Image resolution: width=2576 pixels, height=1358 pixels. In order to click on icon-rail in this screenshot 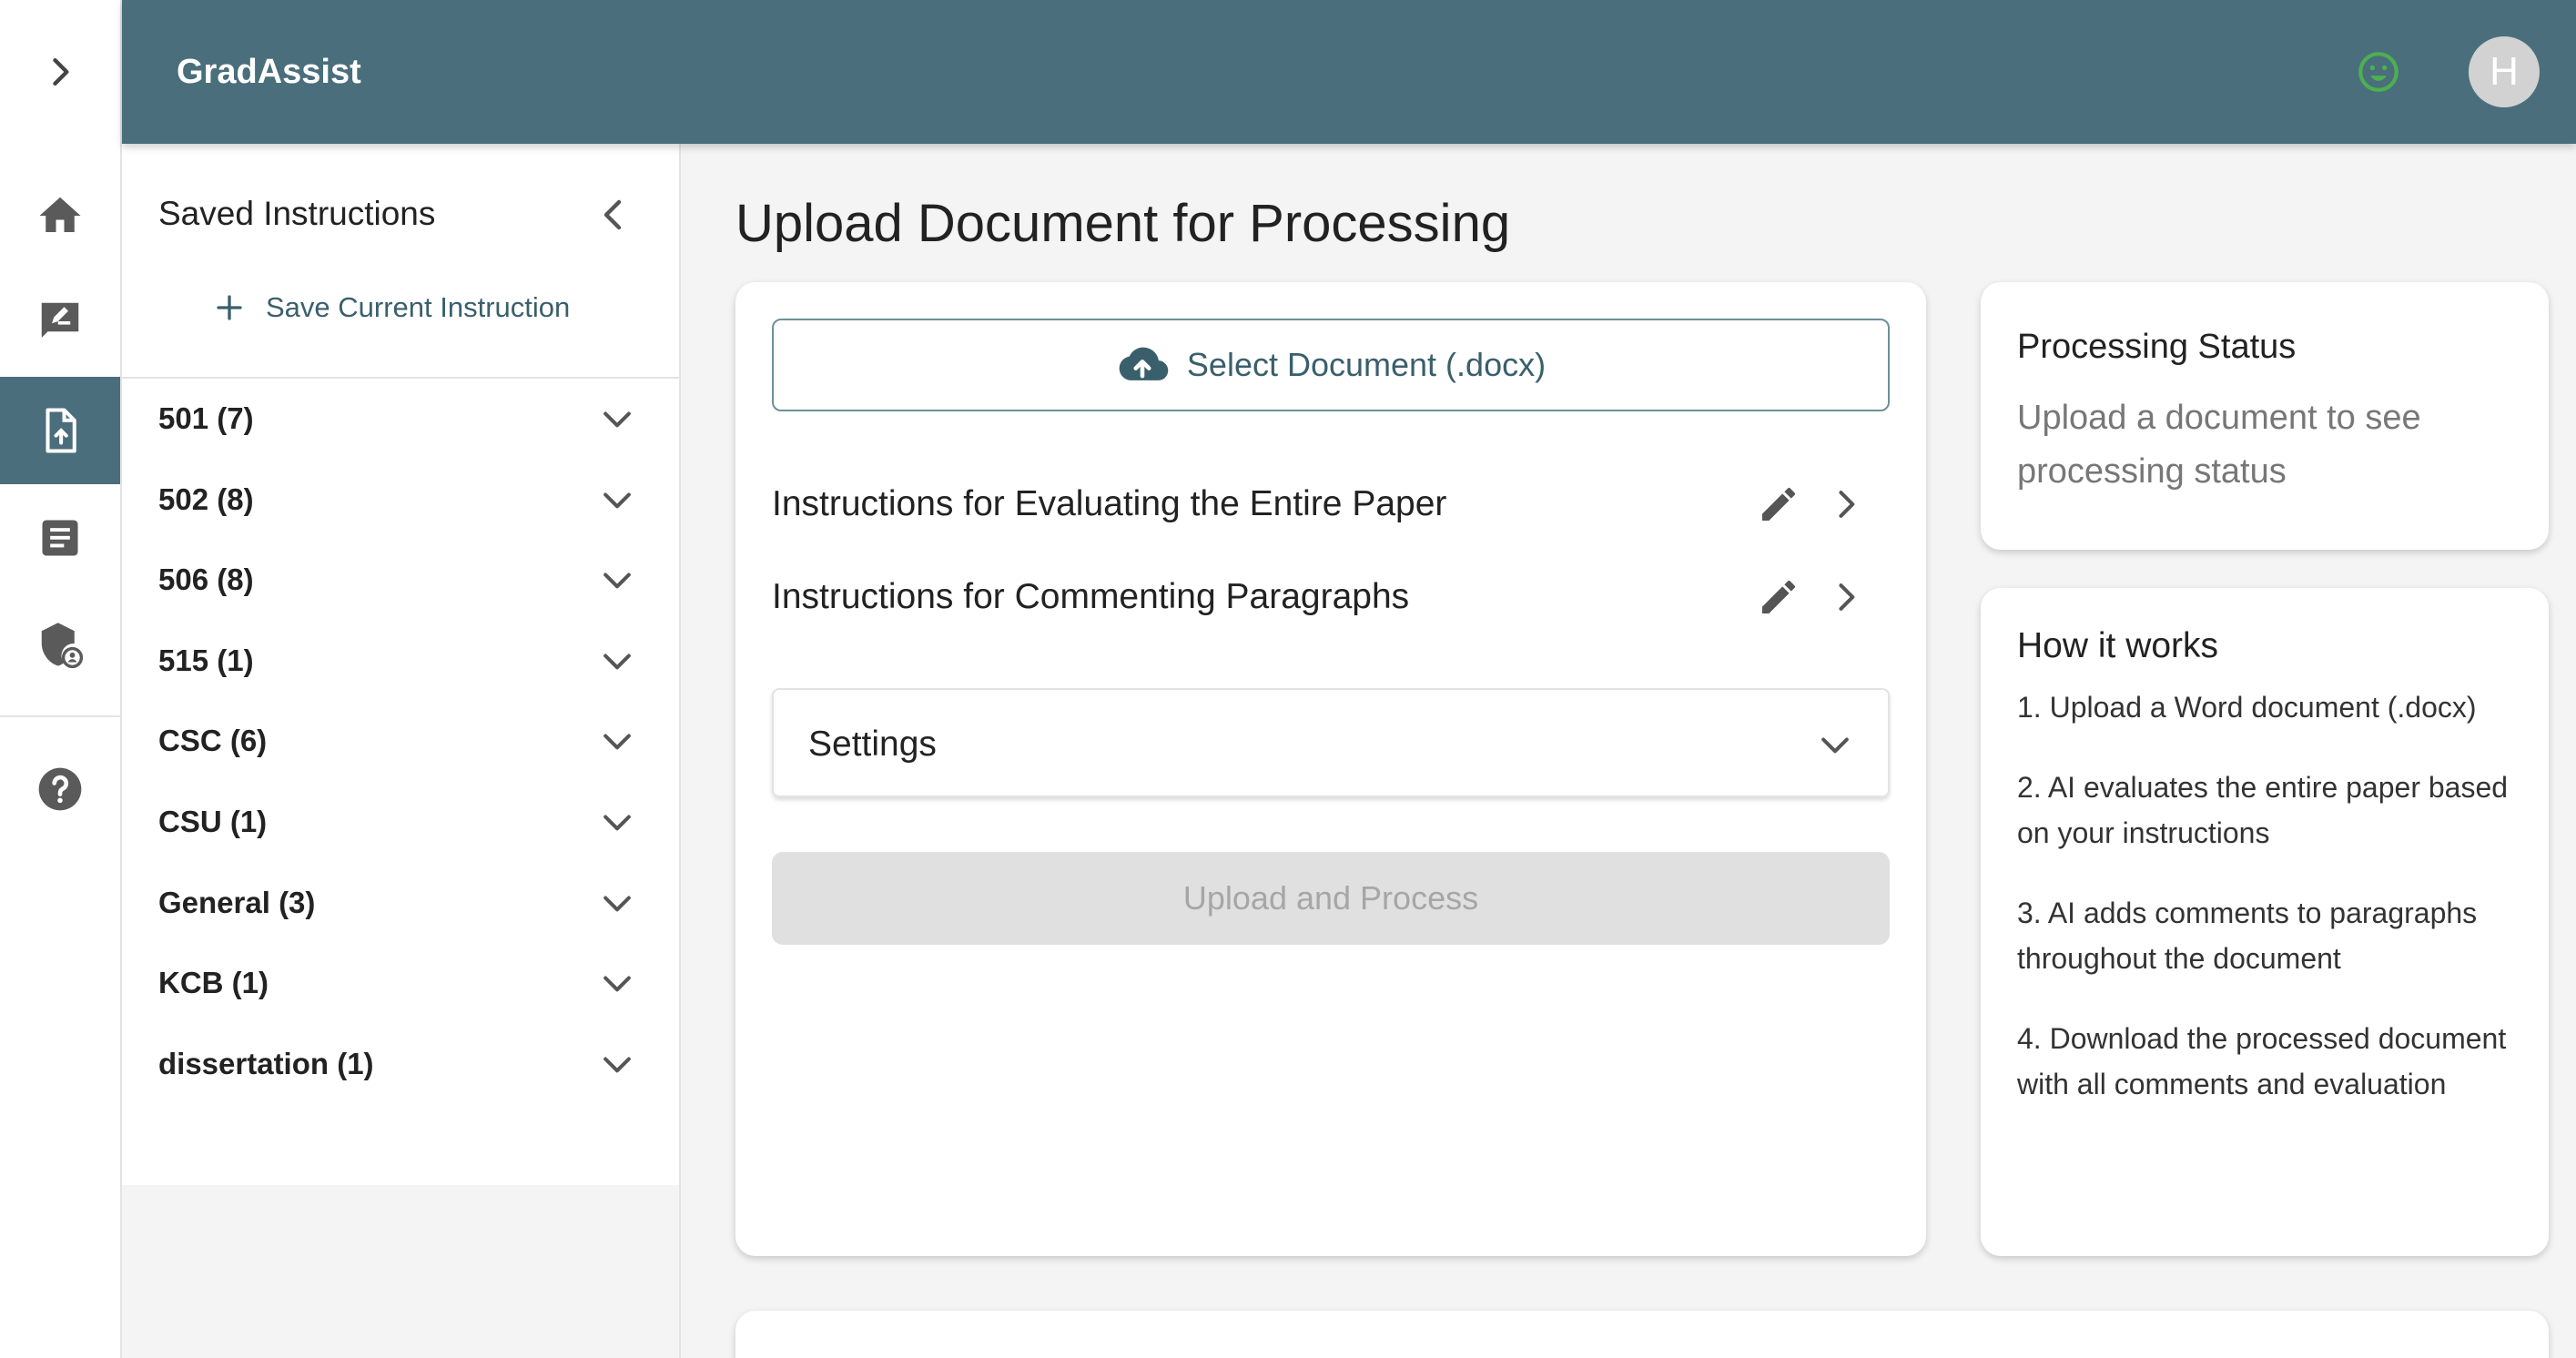, I will do `click(61, 679)`.